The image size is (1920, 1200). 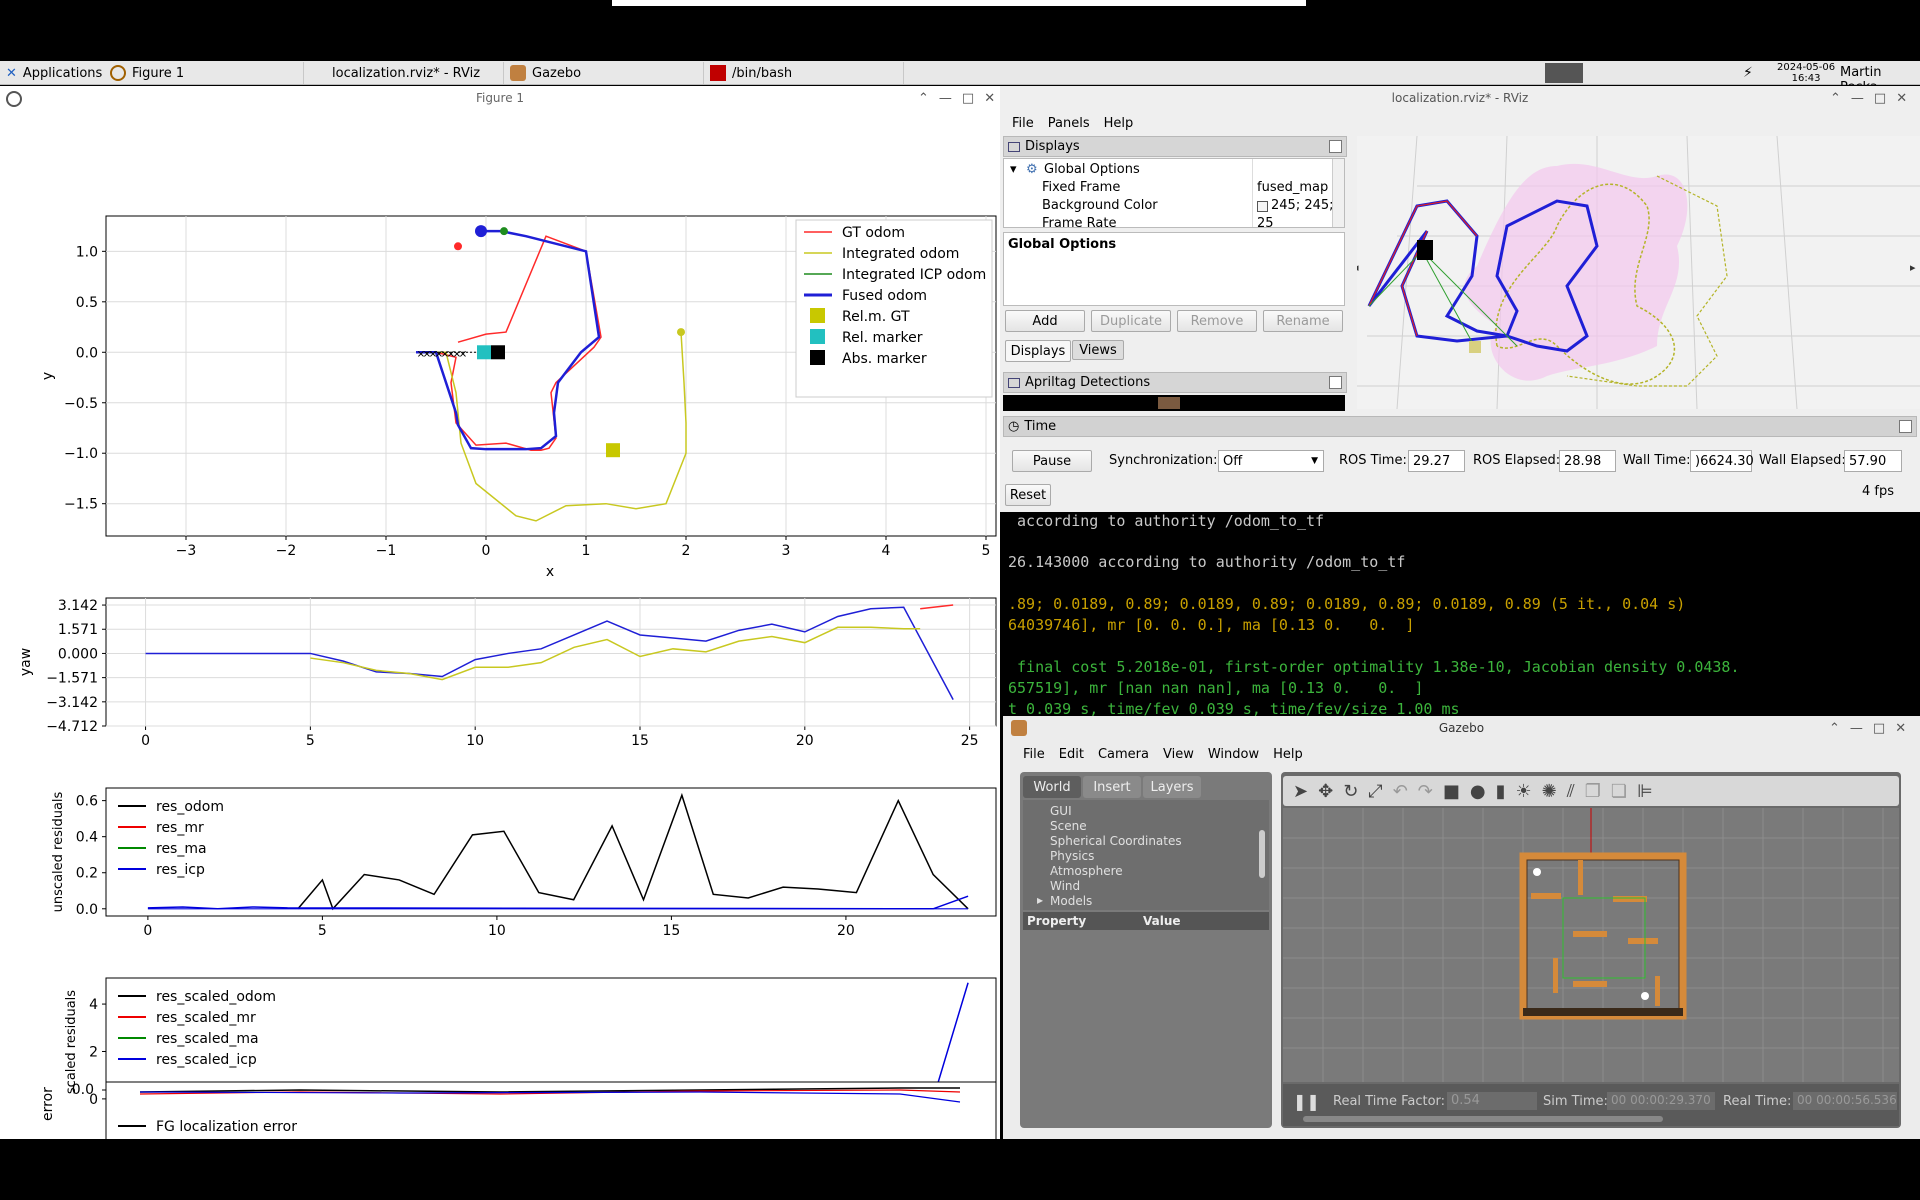 I want to click on redo-icon: ↷, so click(x=1425, y=791).